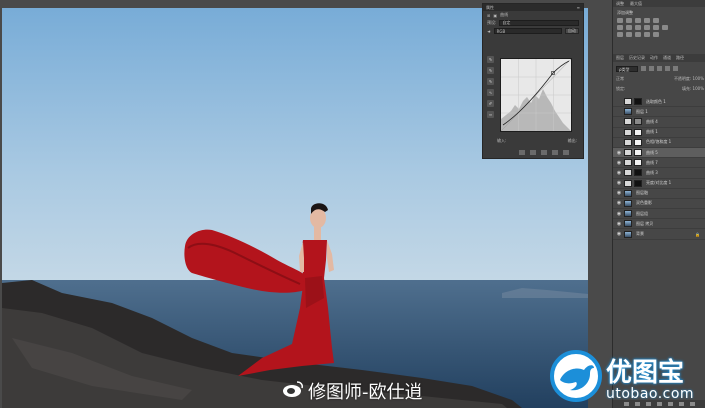 The image size is (705, 408). Describe the element at coordinates (656, 27) in the screenshot. I see `channel-mixer-icon` at that location.